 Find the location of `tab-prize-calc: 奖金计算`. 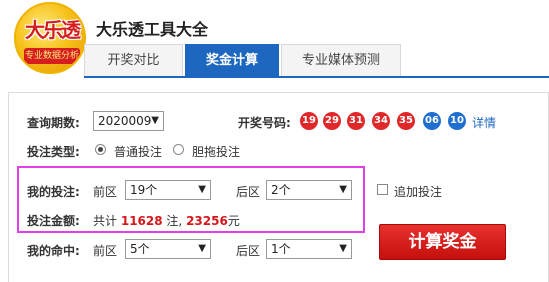

tab-prize-calc: 奖金计算 is located at coordinates (232, 60).